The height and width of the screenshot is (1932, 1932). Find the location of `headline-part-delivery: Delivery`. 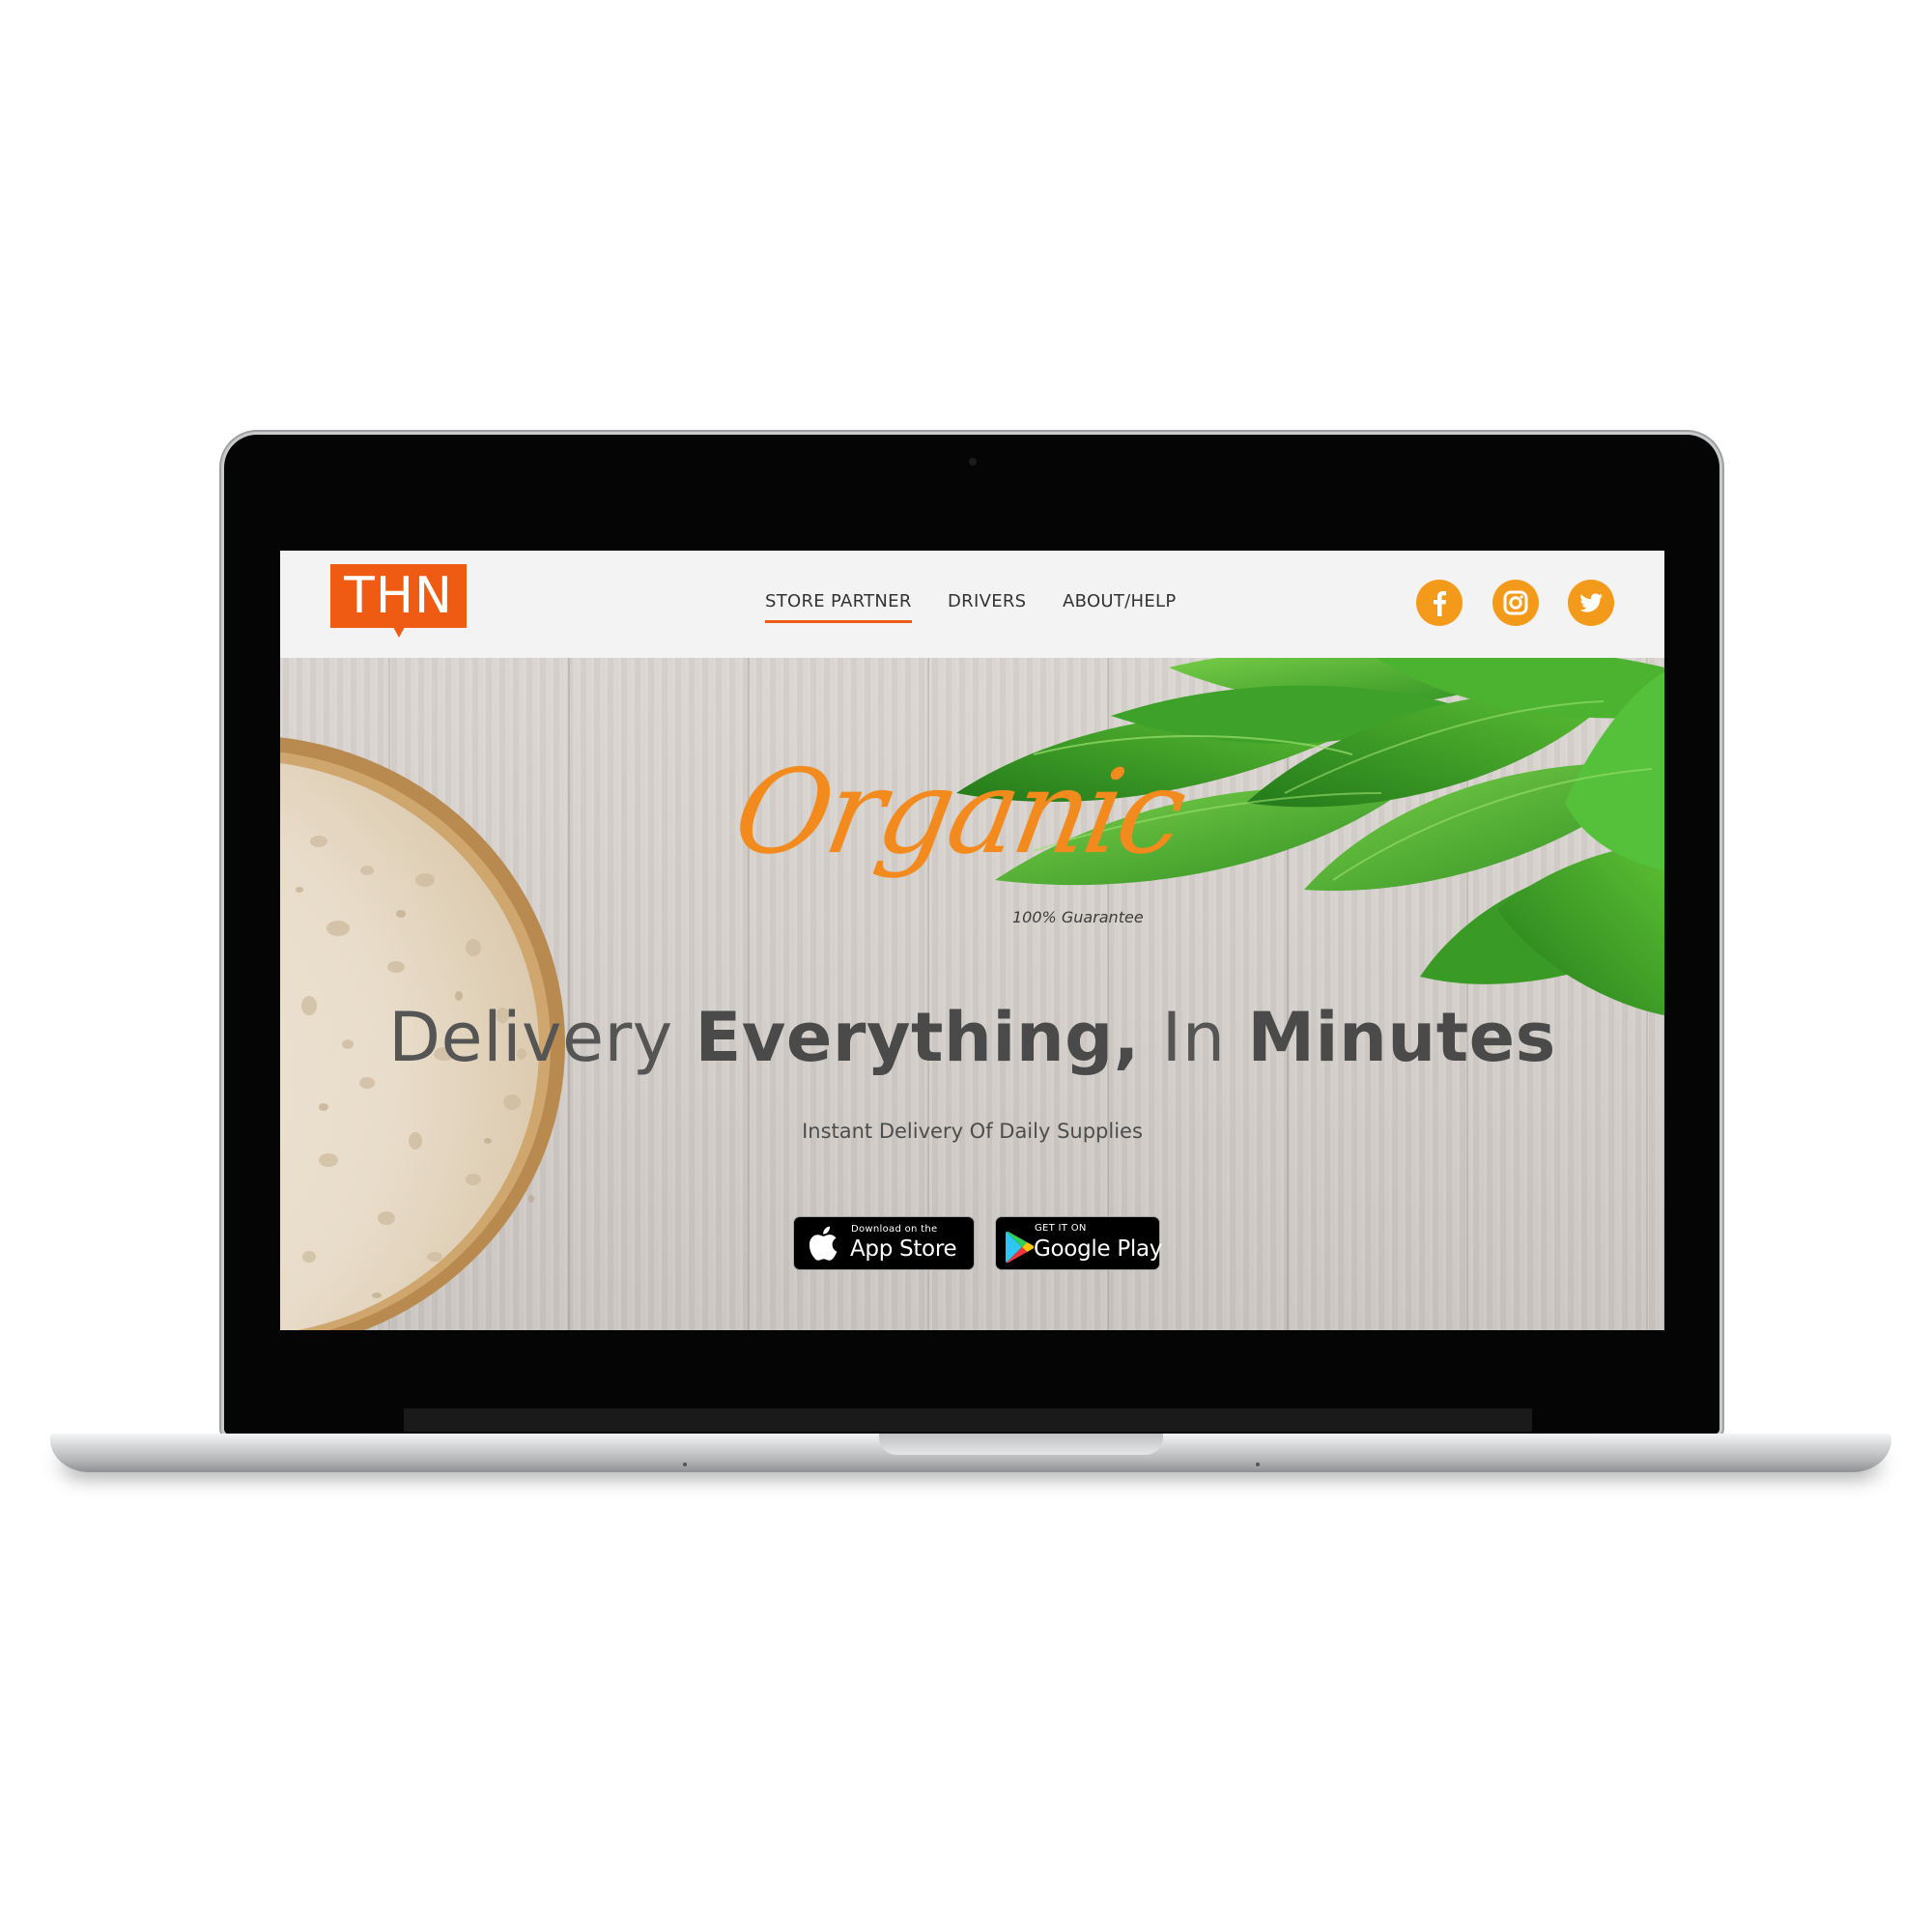

headline-part-delivery: Delivery is located at coordinates (542, 1037).